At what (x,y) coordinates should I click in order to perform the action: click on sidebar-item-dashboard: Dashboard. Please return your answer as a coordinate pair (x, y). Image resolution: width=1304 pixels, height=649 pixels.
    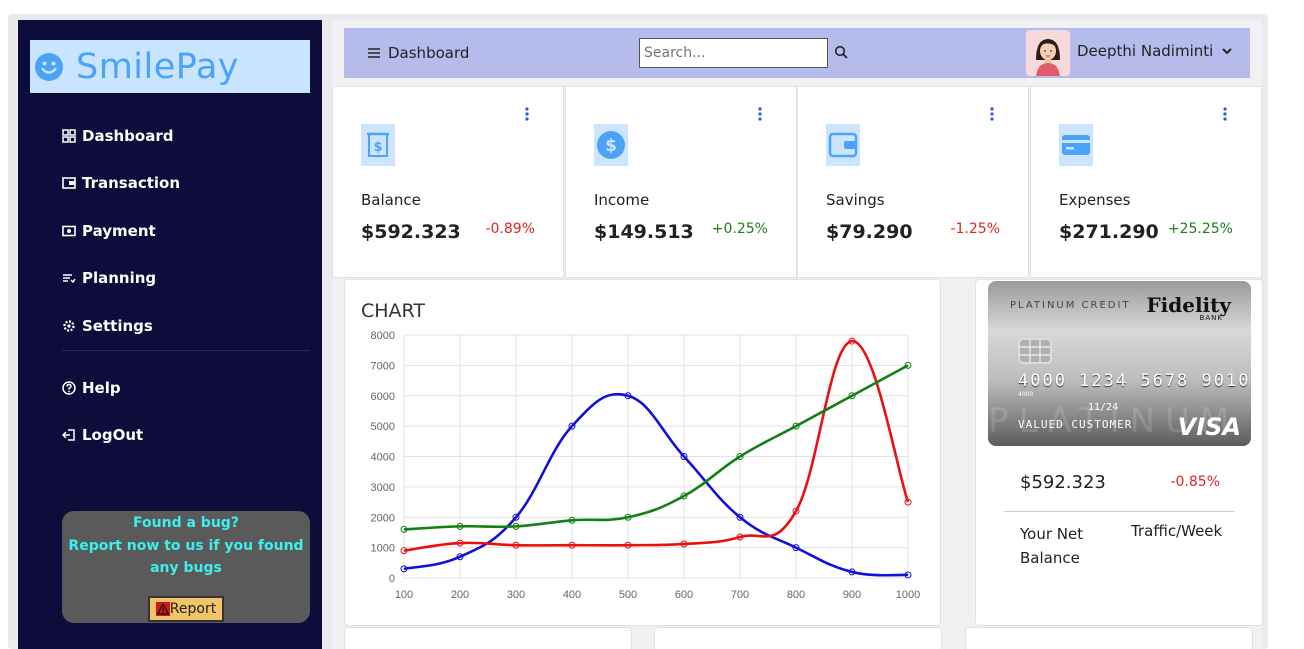
    Looking at the image, I should click on (187, 136).